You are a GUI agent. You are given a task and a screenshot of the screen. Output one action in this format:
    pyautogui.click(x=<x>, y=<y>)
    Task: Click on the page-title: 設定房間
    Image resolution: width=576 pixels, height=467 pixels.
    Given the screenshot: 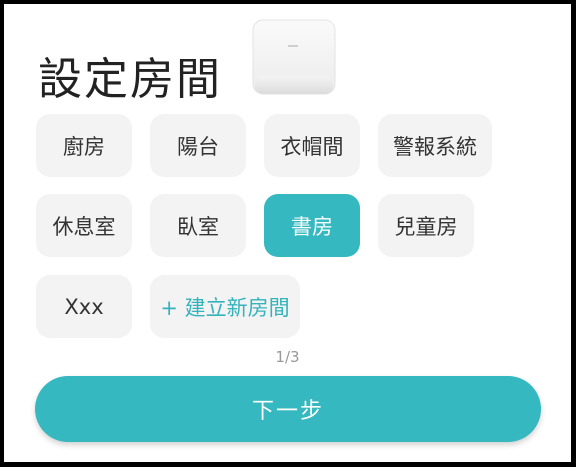 What is the action you would take?
    pyautogui.click(x=130, y=79)
    